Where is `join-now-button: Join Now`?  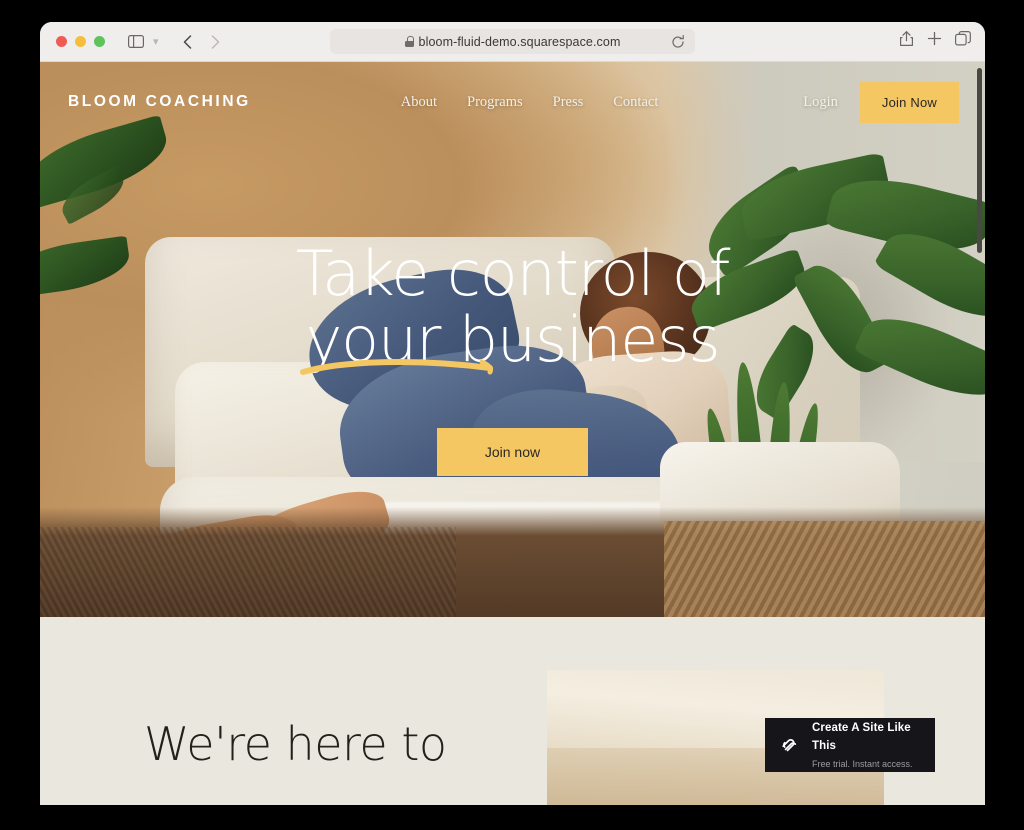 join-now-button: Join Now is located at coordinates (909, 102).